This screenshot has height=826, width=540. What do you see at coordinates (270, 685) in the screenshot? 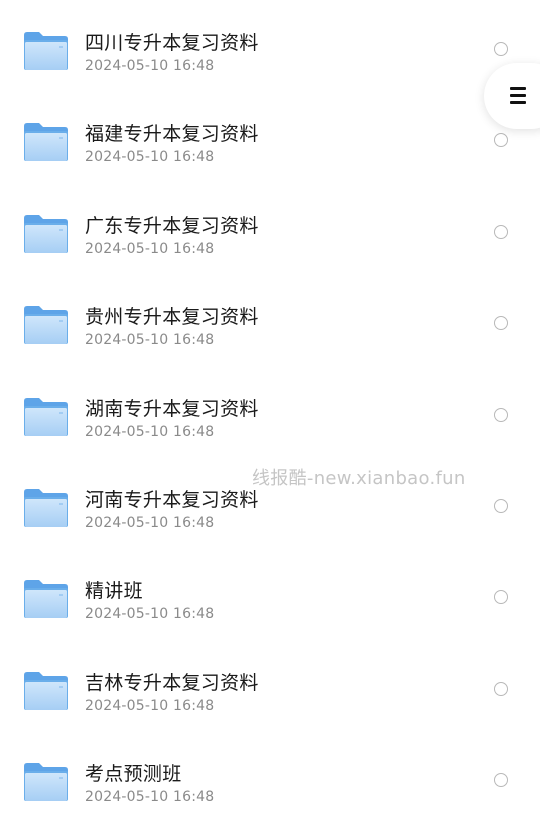
I see `list-item: 吉林专升本复习资料 2024-05-10 16:48` at bounding box center [270, 685].